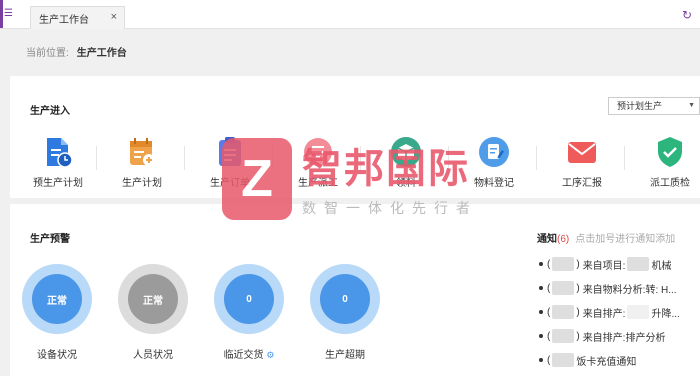  Describe the element at coordinates (230, 152) in the screenshot. I see `clipboard-icon` at that location.